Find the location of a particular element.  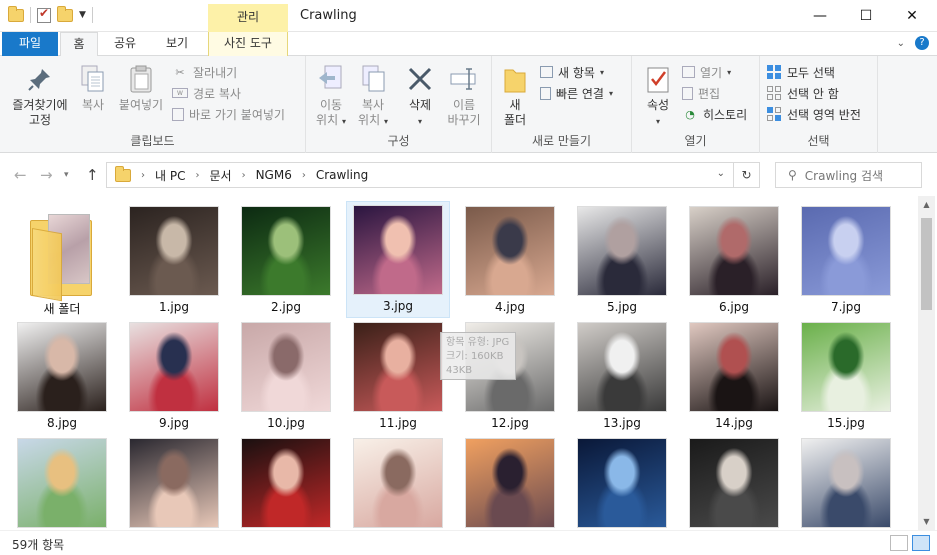

address-history-icon: ⌄ is located at coordinates (721, 173).